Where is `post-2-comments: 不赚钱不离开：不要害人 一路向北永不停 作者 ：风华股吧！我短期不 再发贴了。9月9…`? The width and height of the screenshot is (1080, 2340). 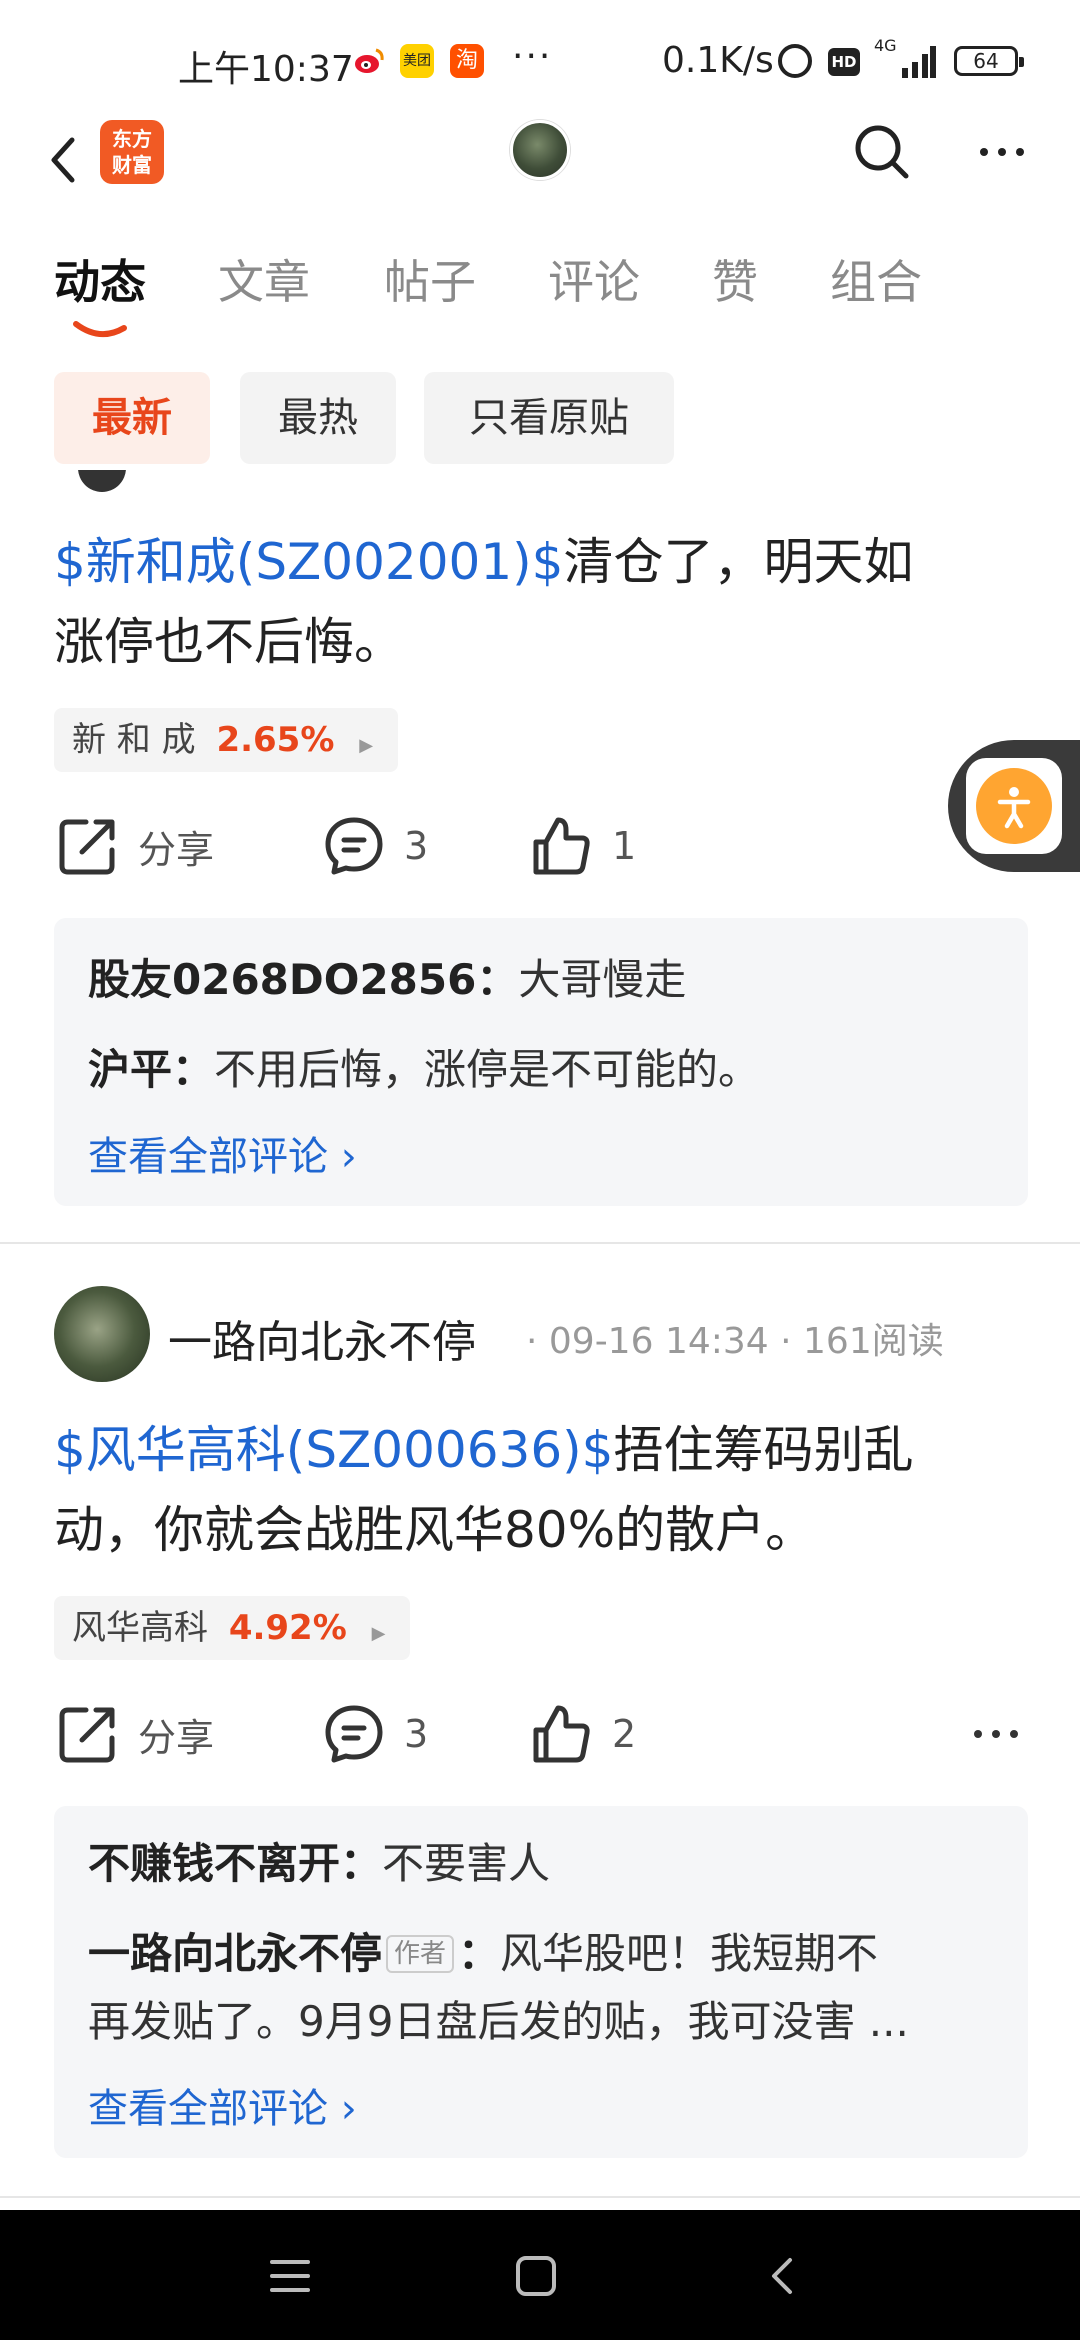
post-2-comments: 不赚钱不离开：不要害人 一路向北永不停 作者 ：风华股吧！我短期不 再发贴了。9月9… is located at coordinates (541, 1982).